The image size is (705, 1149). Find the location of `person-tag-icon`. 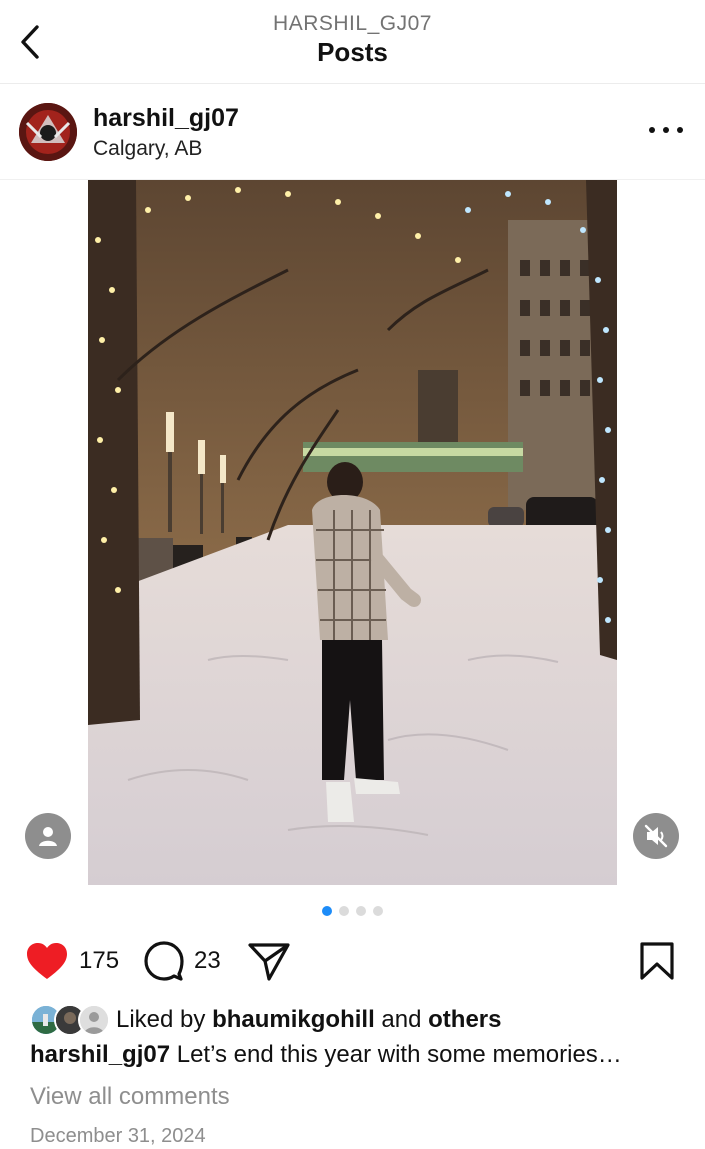

person-tag-icon is located at coordinates (48, 836).